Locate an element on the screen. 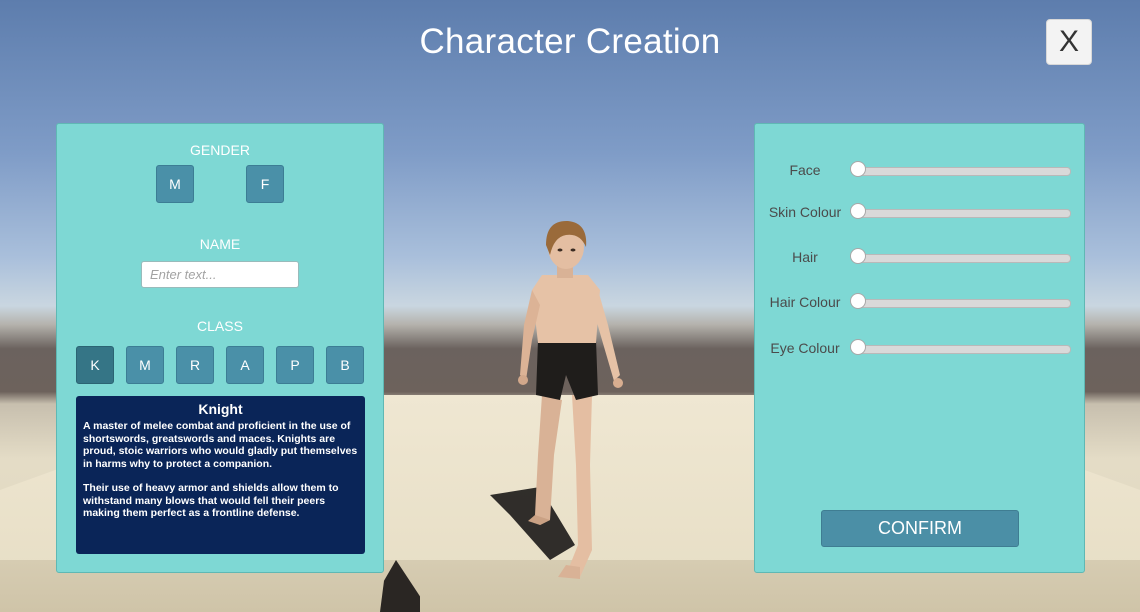 Image resolution: width=1140 pixels, height=612 pixels. gender-male-button: M is located at coordinates (175, 184).